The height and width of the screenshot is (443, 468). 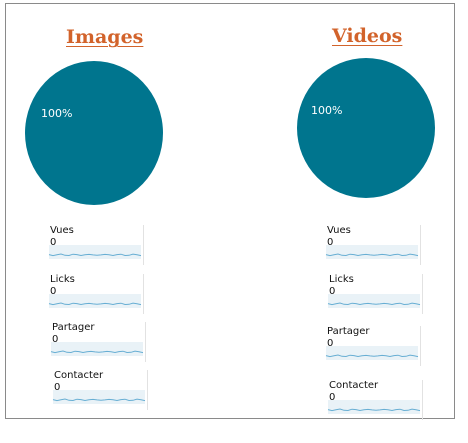 What do you see at coordinates (56, 113) in the screenshot?
I see `images-pie-label: 100%` at bounding box center [56, 113].